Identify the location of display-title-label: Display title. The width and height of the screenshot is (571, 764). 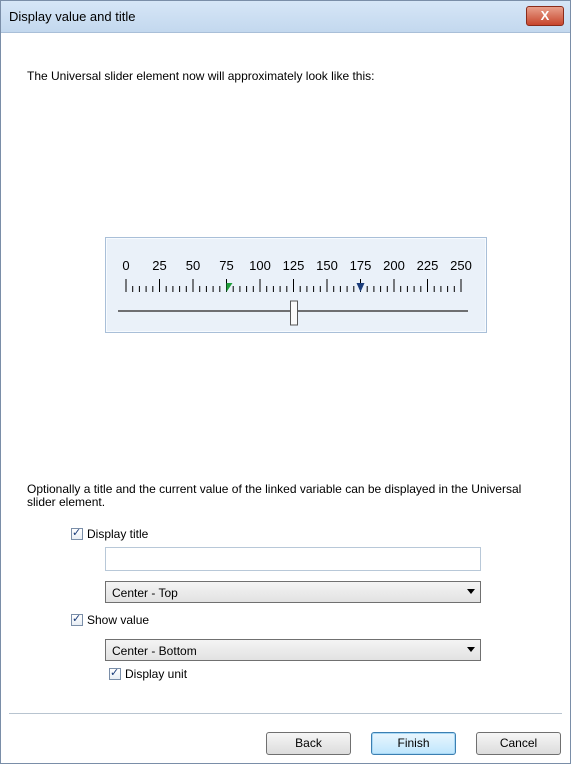
(118, 534).